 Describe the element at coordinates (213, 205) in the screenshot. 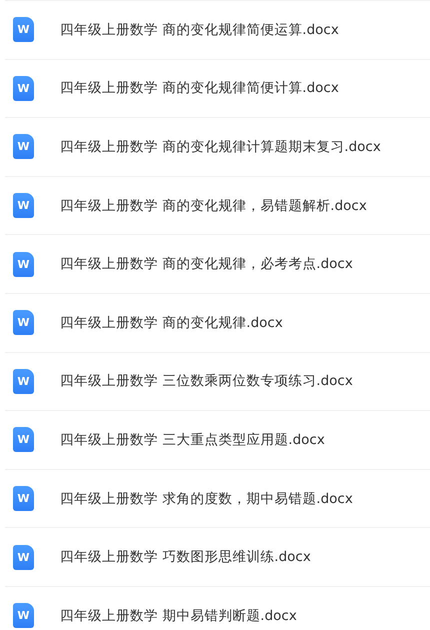

I see `file-name: 四年级上册数学 商的变化规律，易错题解析.docx` at that location.